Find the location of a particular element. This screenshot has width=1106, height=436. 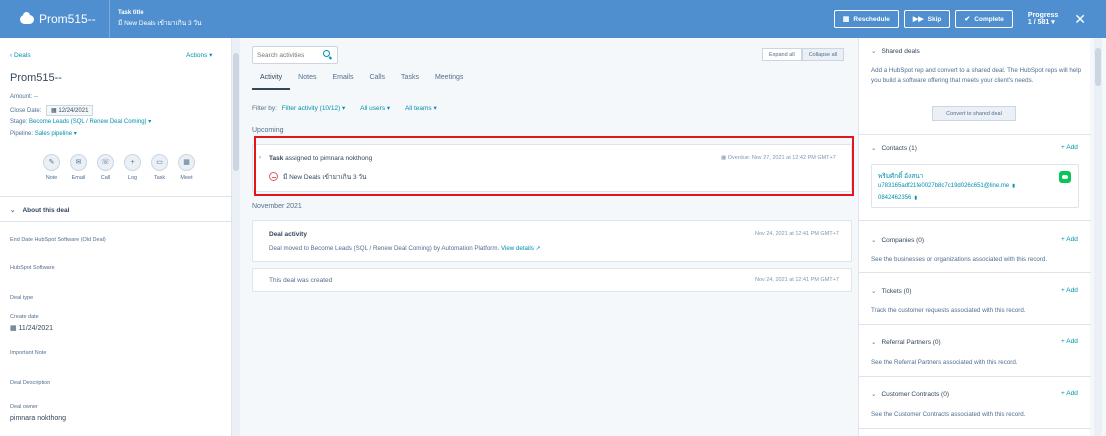

amount-field: Amount: -- is located at coordinates (24, 97).